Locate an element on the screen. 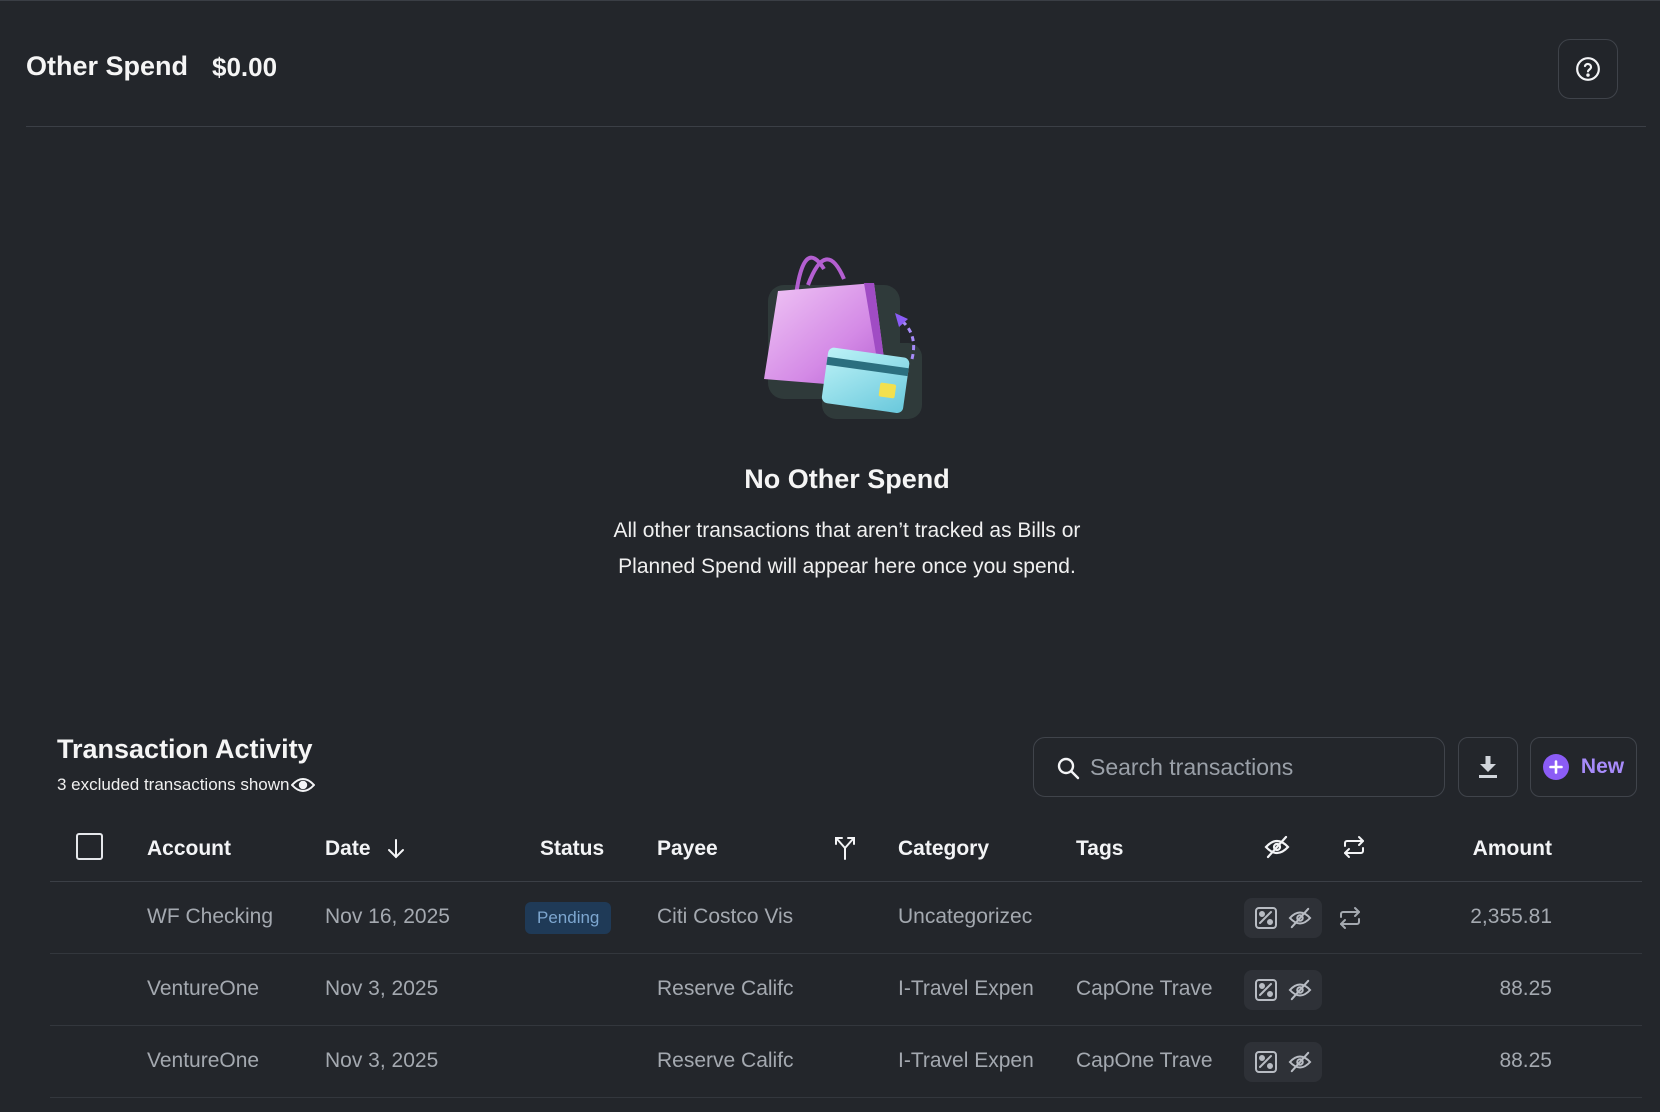  column-header-status: Status is located at coordinates (572, 849).